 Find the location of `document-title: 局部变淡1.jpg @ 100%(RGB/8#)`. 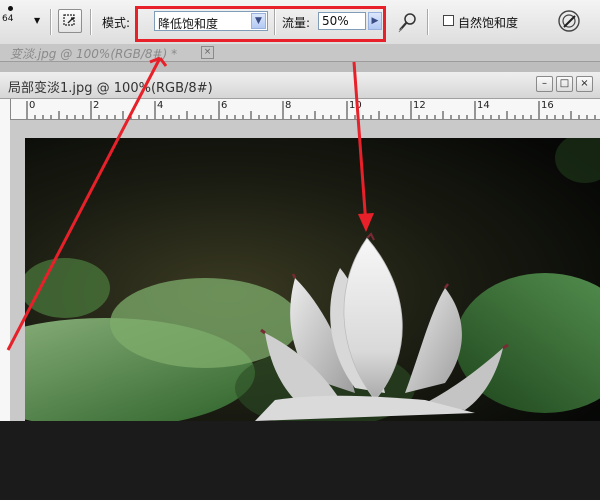

document-title: 局部变淡1.jpg @ 100%(RGB/8#) is located at coordinates (110, 88).